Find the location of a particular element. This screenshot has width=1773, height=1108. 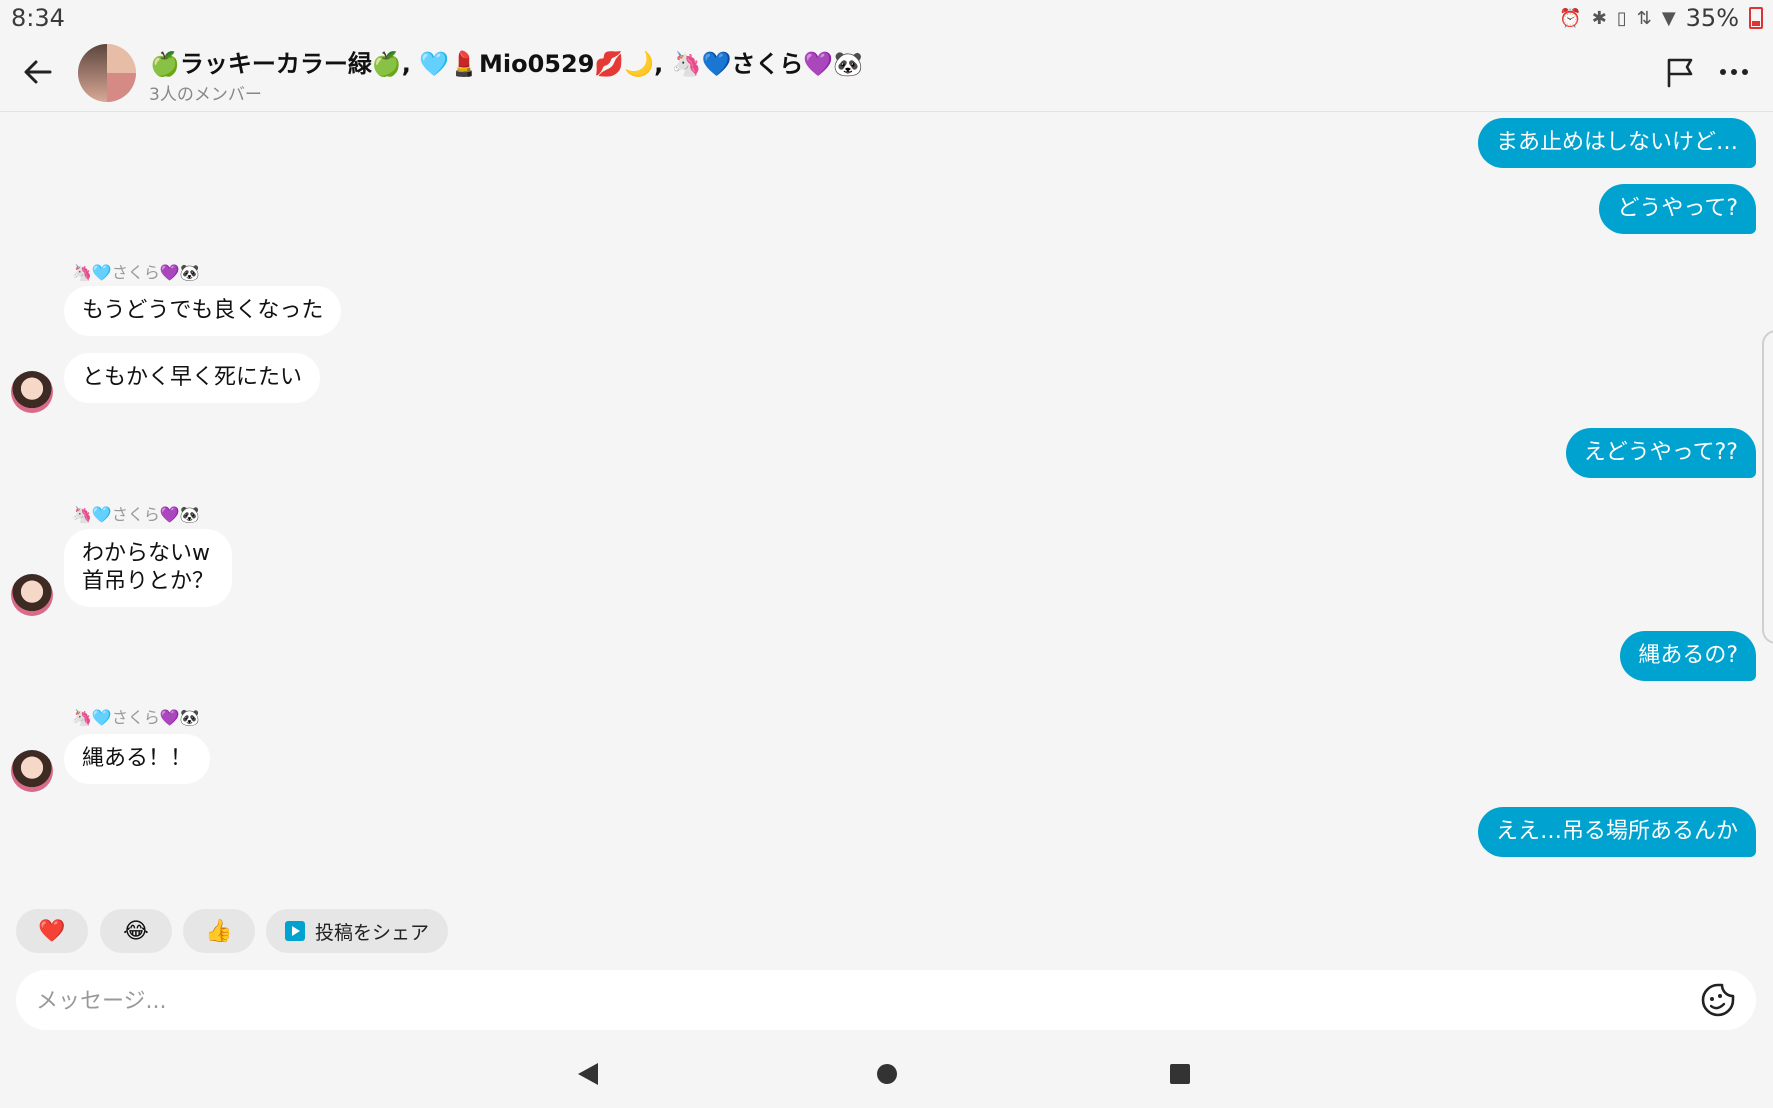

share-post-button: 投稿をシェア is located at coordinates (357, 931).